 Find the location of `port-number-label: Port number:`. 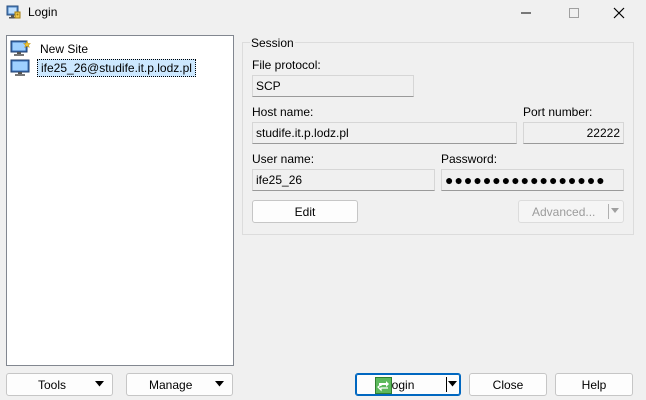

port-number-label: Port number: is located at coordinates (558, 112).